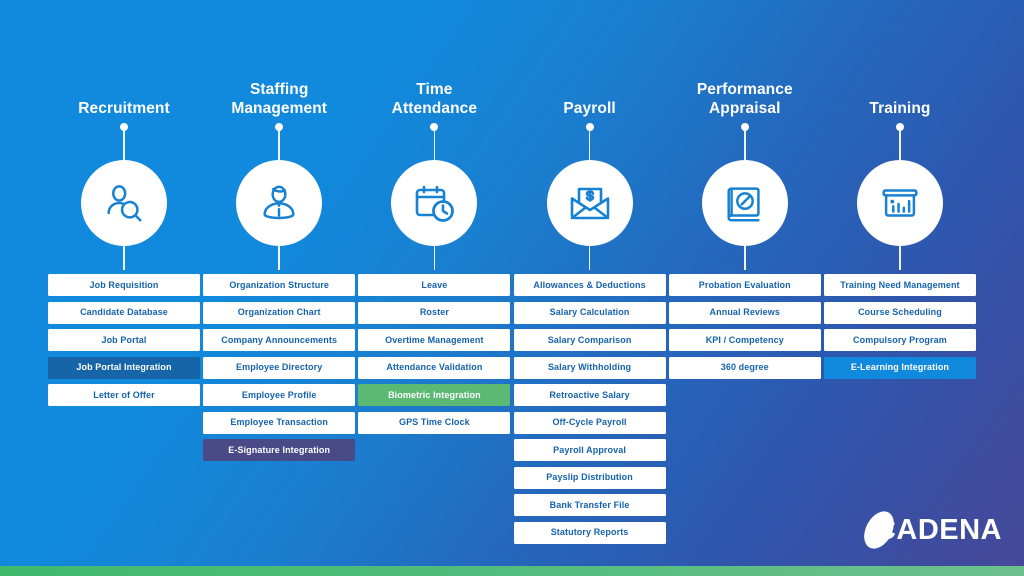 This screenshot has width=1024, height=576. Describe the element at coordinates (279, 395) in the screenshot. I see `feature-item: Employee Profile` at that location.